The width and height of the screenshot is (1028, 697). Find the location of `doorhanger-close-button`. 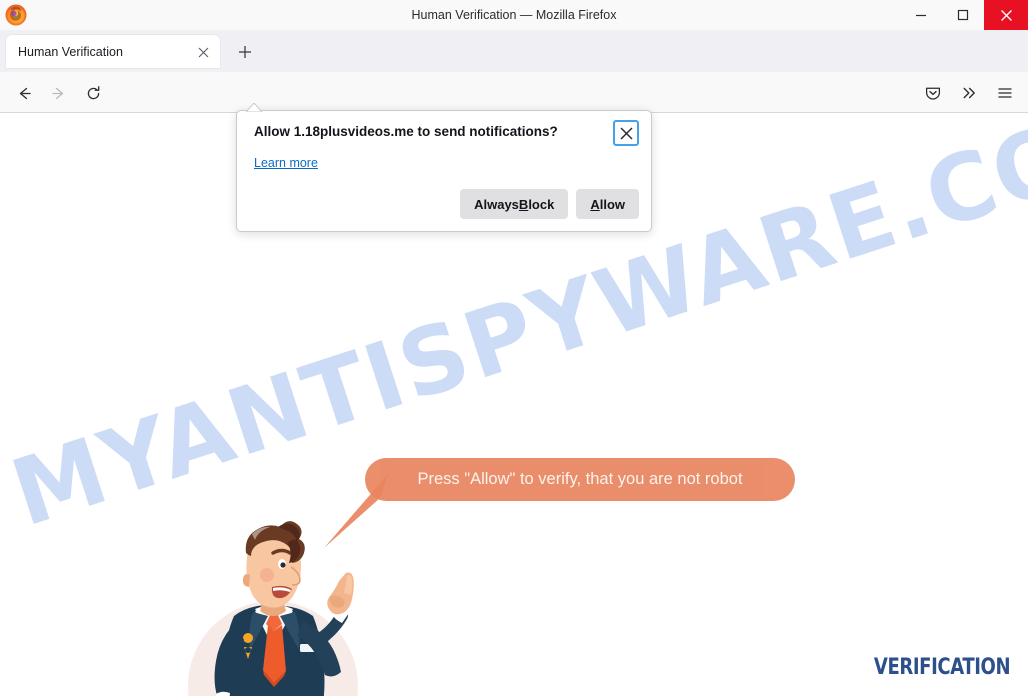

doorhanger-close-button is located at coordinates (626, 133).